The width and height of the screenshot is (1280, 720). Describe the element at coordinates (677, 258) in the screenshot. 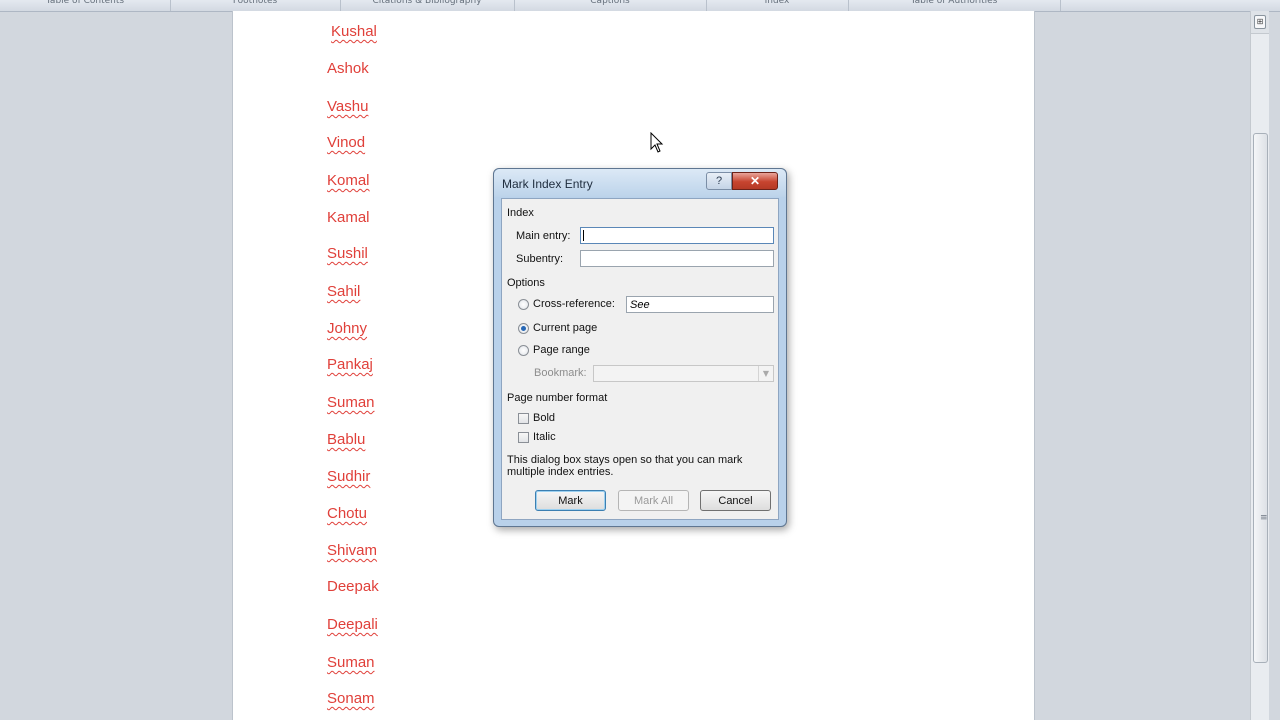

I see `subentry-input` at that location.